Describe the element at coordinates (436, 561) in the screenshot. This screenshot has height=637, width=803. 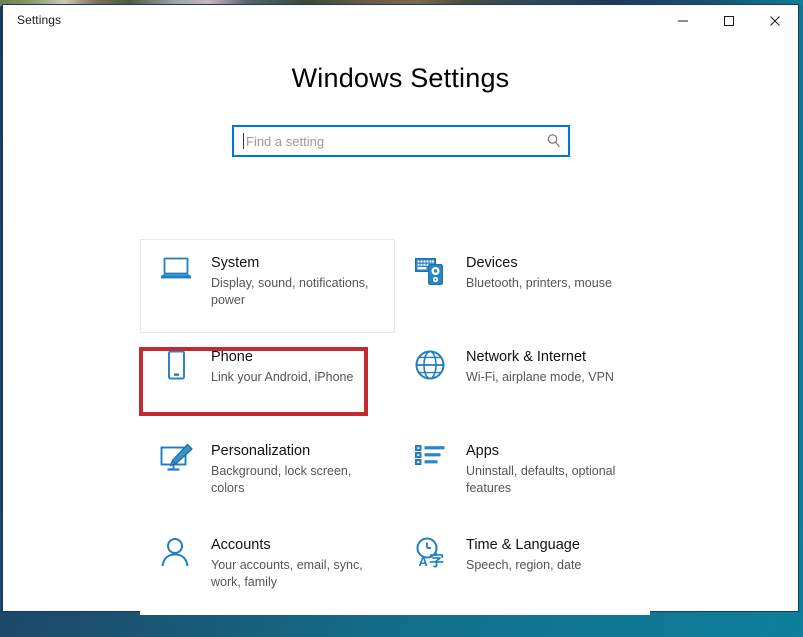
I see `svg-text: 字` at that location.